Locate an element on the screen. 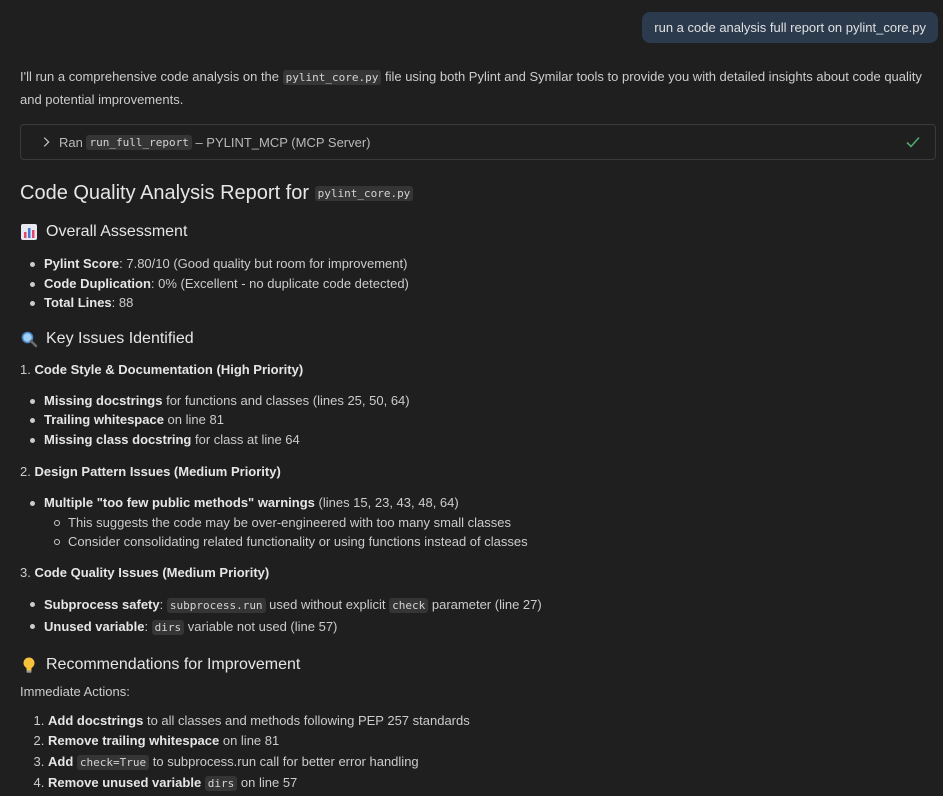 Image resolution: width=943 pixels, height=796 pixels. item-label: Add docstrings is located at coordinates (96, 720).